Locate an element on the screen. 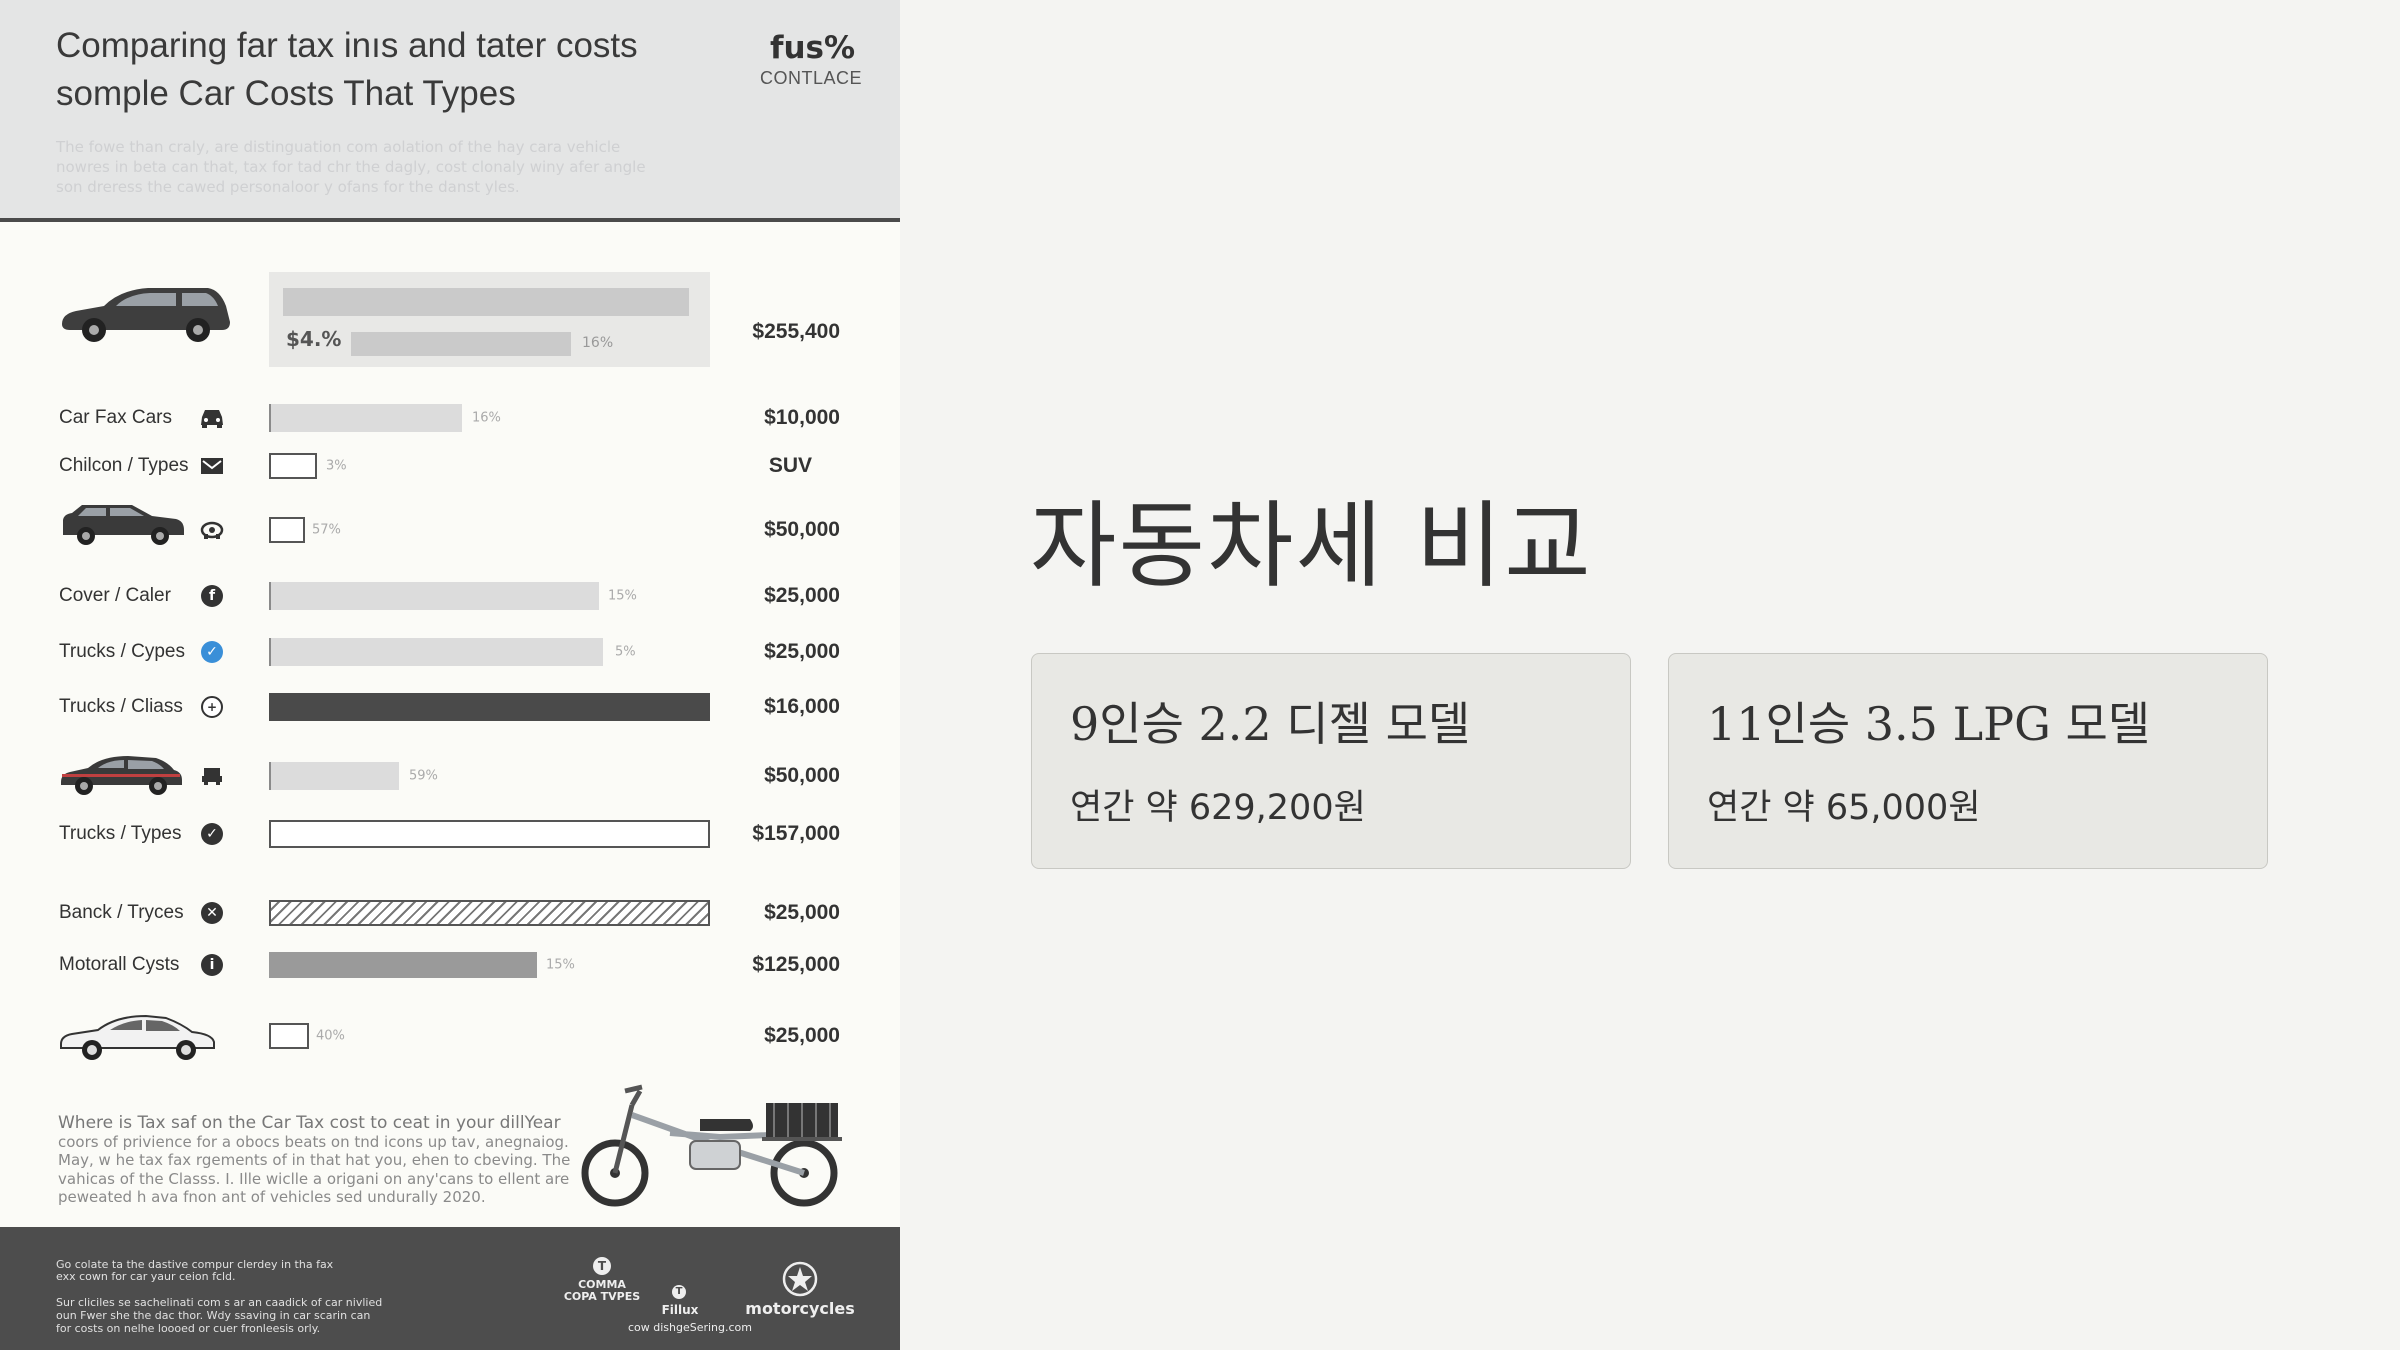 The height and width of the screenshot is (1350, 2400). row-value: $125,000 is located at coordinates (796, 964).